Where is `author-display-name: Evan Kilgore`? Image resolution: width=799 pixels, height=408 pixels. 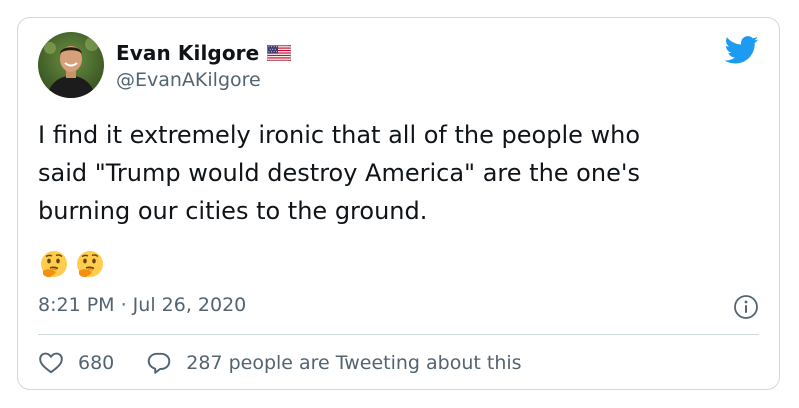
author-display-name: Evan Kilgore is located at coordinates (187, 53).